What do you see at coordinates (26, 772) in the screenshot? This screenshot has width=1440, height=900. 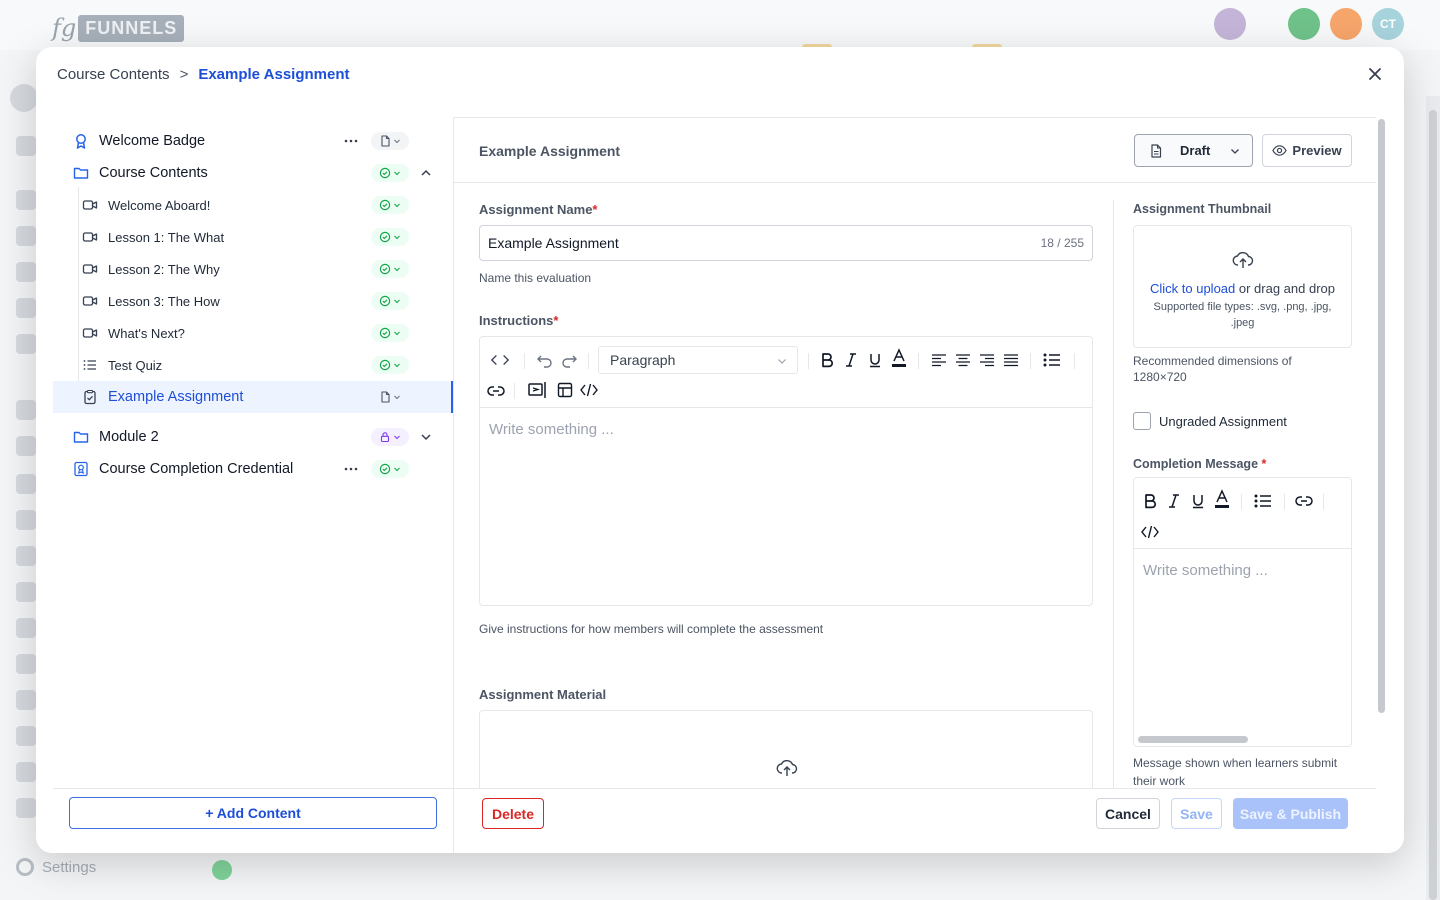 I see `graduation-icon` at bounding box center [26, 772].